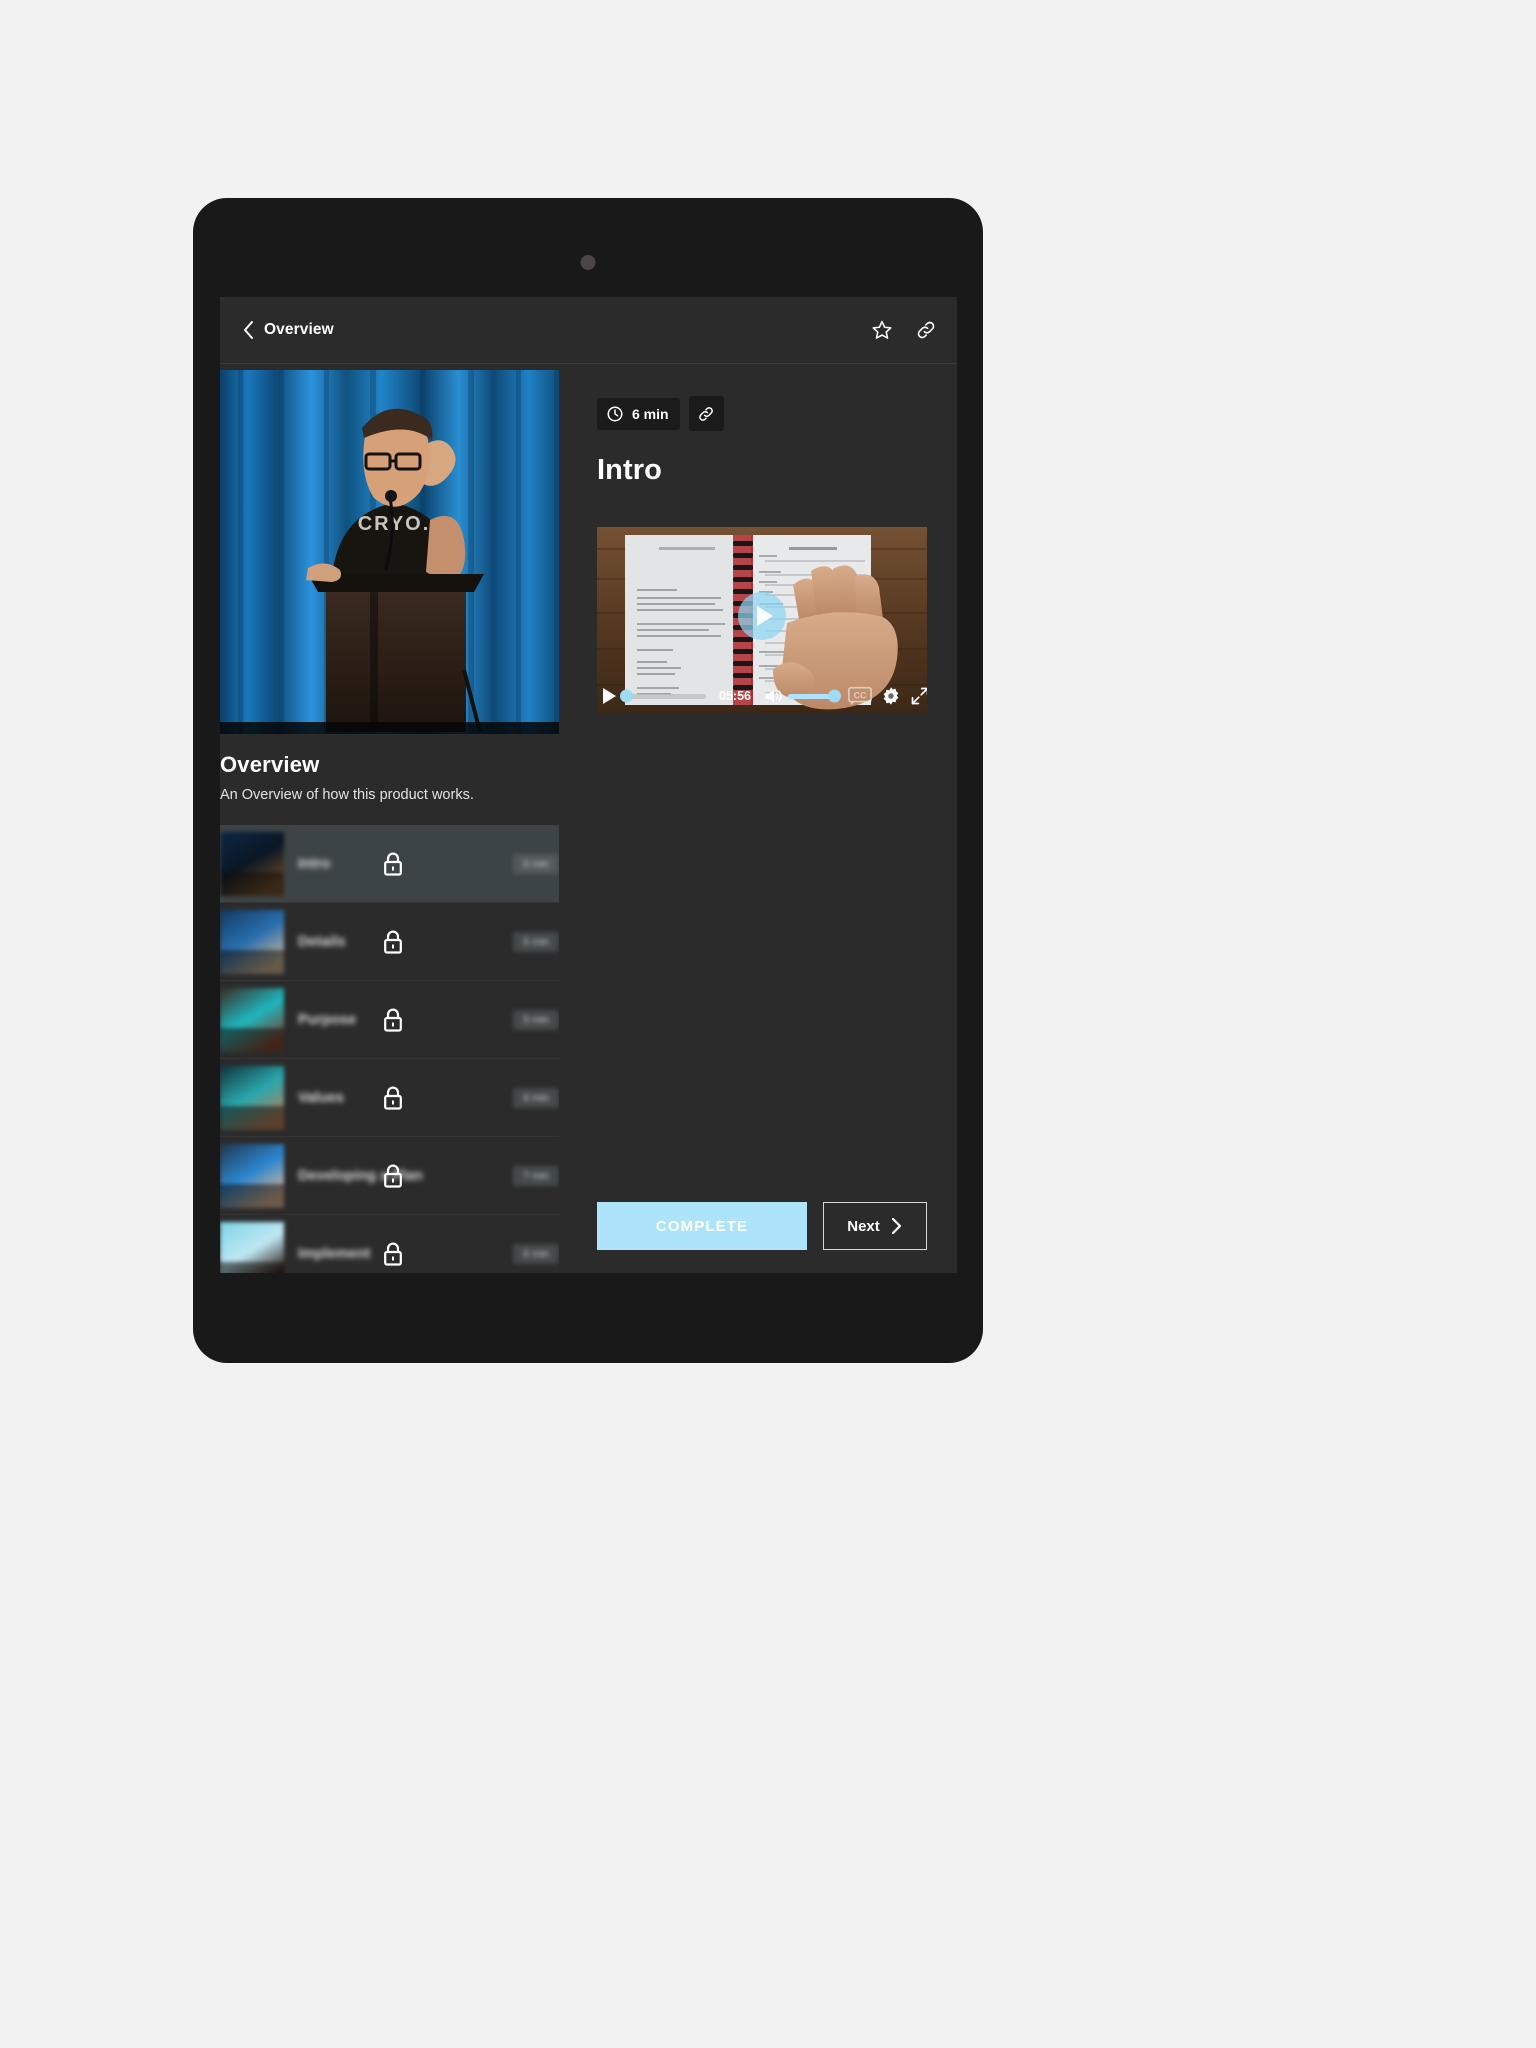 The image size is (1536, 2048). I want to click on svg-text: CC, so click(860, 695).